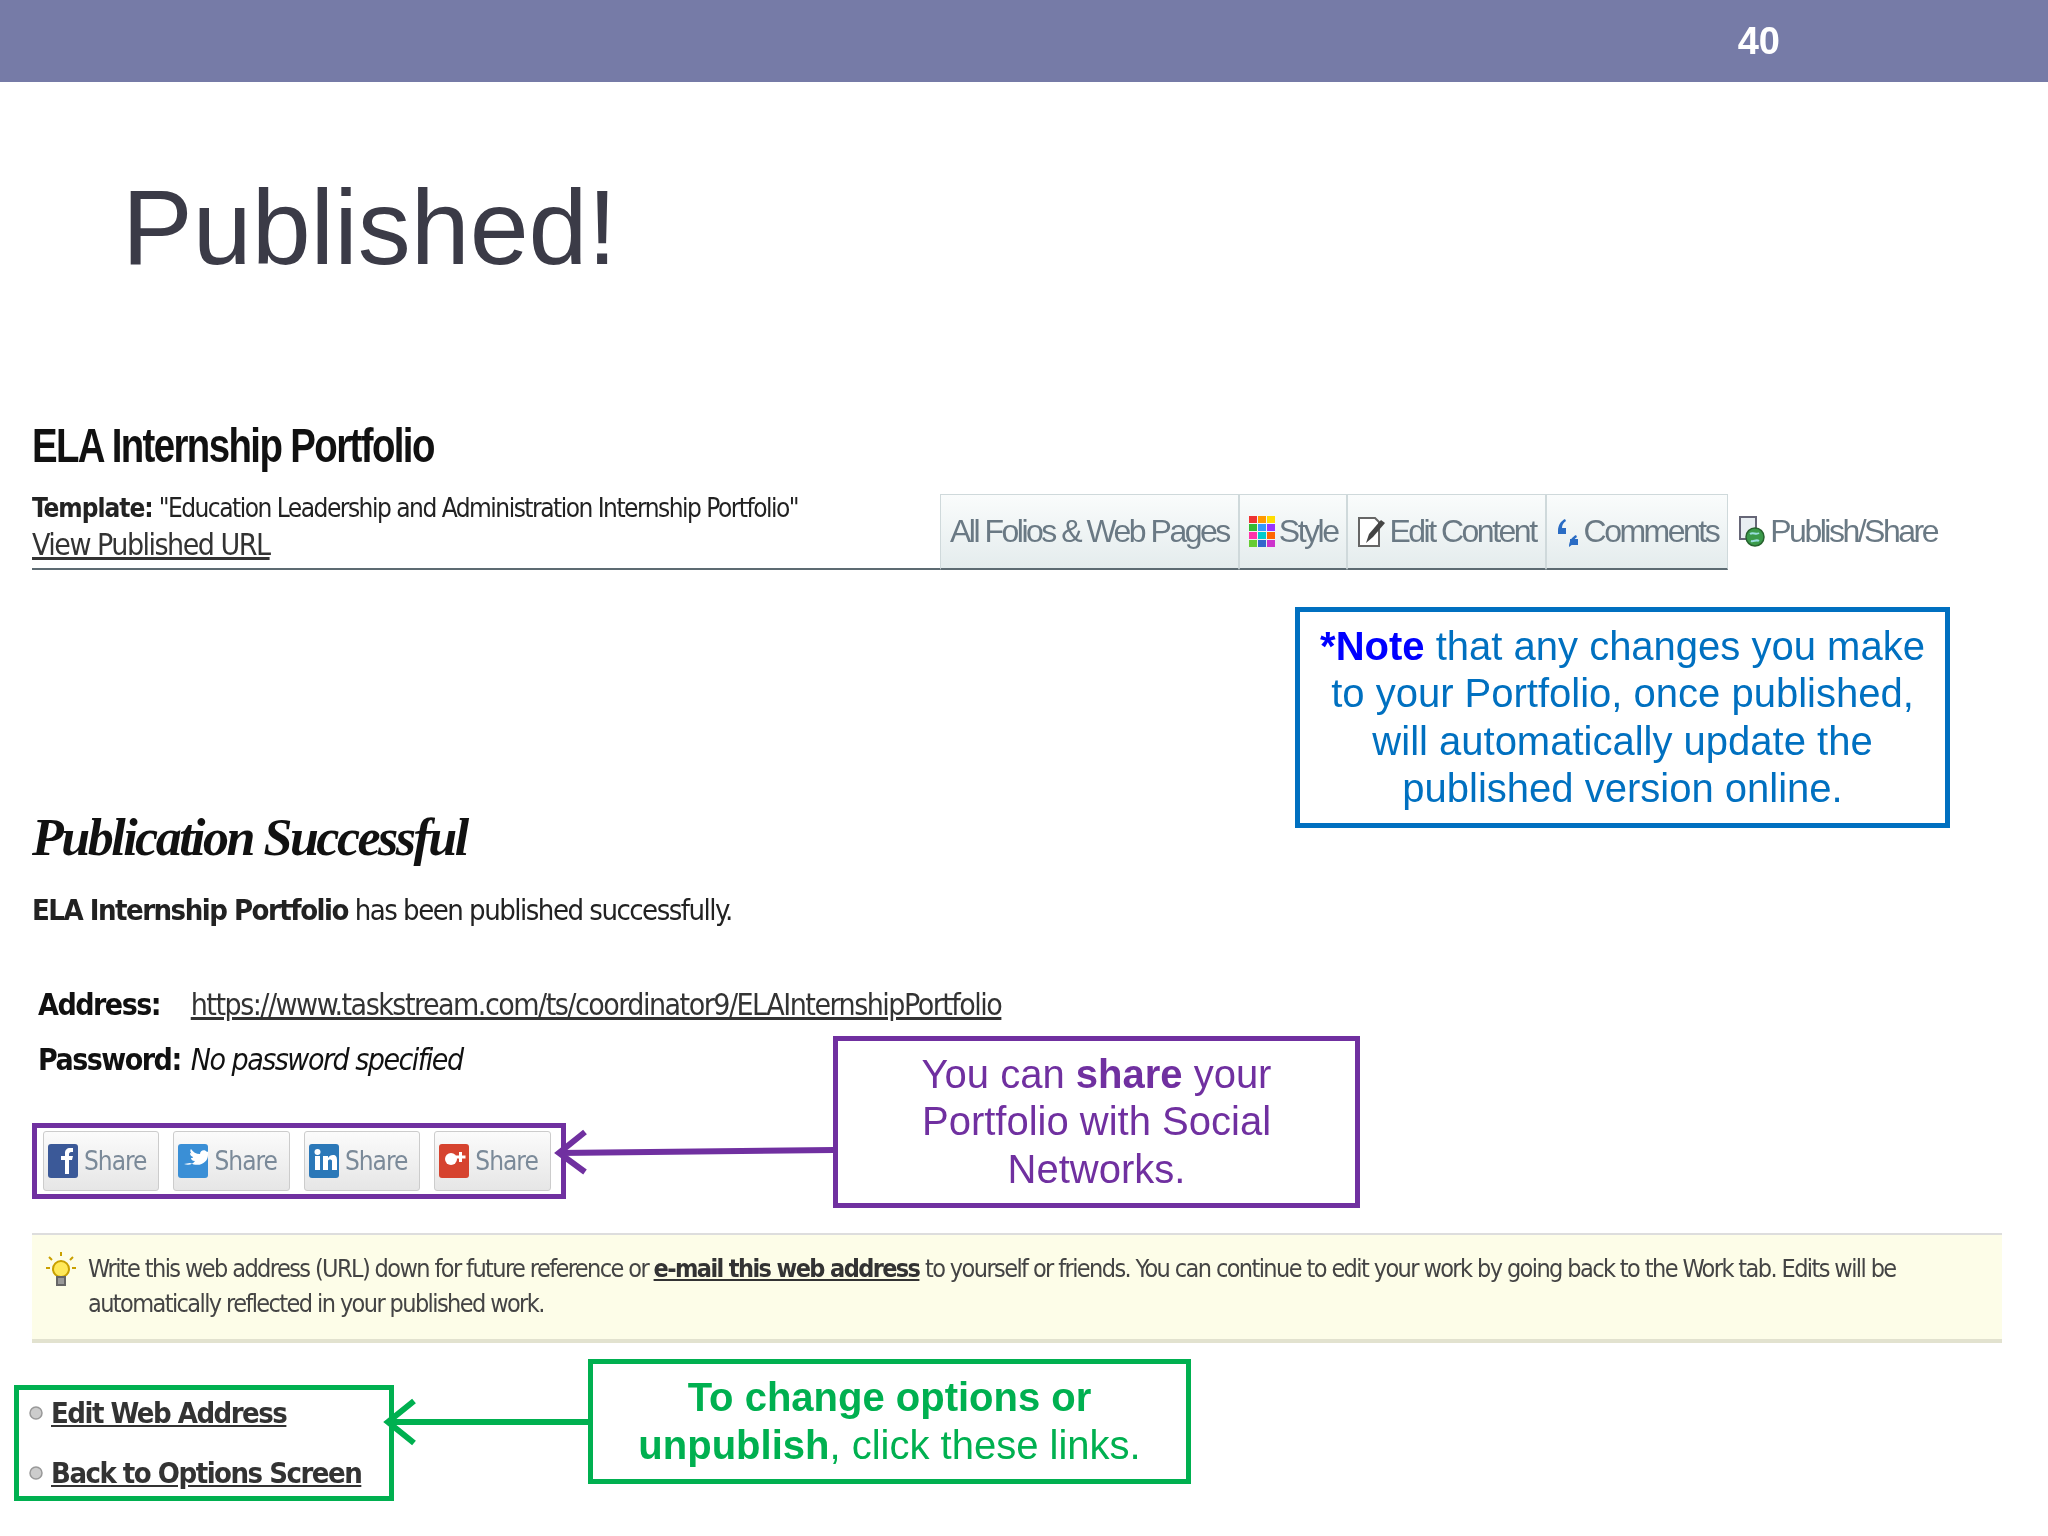 The image size is (2048, 1536). What do you see at coordinates (415, 508) in the screenshot?
I see `template-text: Template: "Education Leadership and Administration Internship Portfolio"` at bounding box center [415, 508].